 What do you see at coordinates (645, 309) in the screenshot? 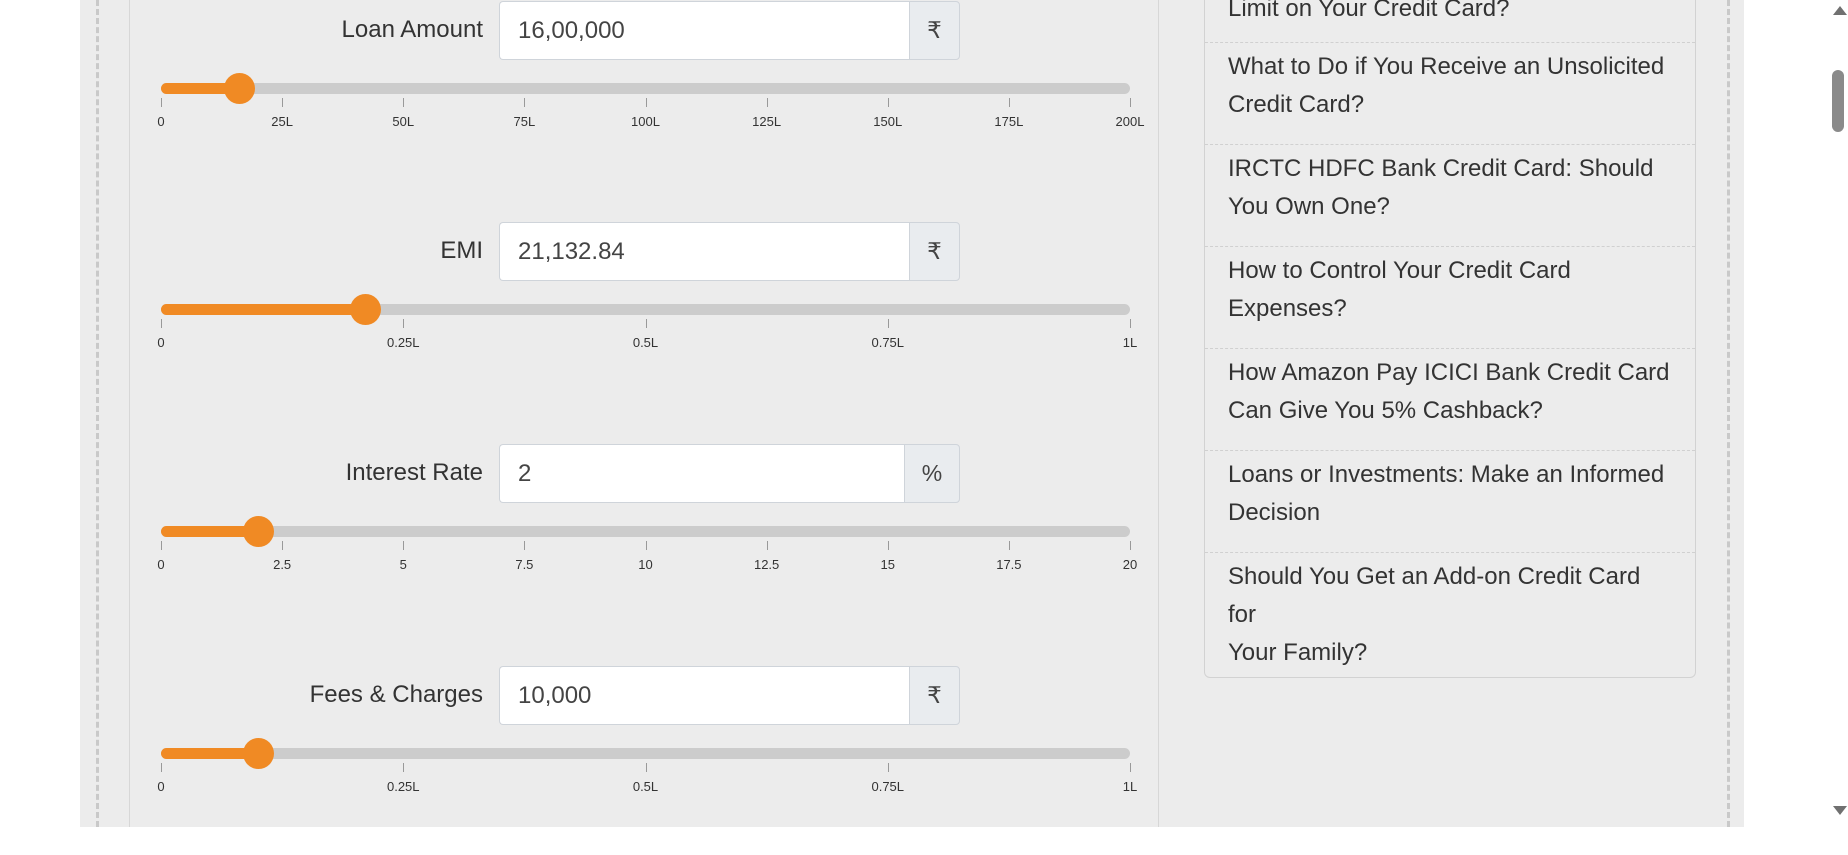
I see `emi-slider` at bounding box center [645, 309].